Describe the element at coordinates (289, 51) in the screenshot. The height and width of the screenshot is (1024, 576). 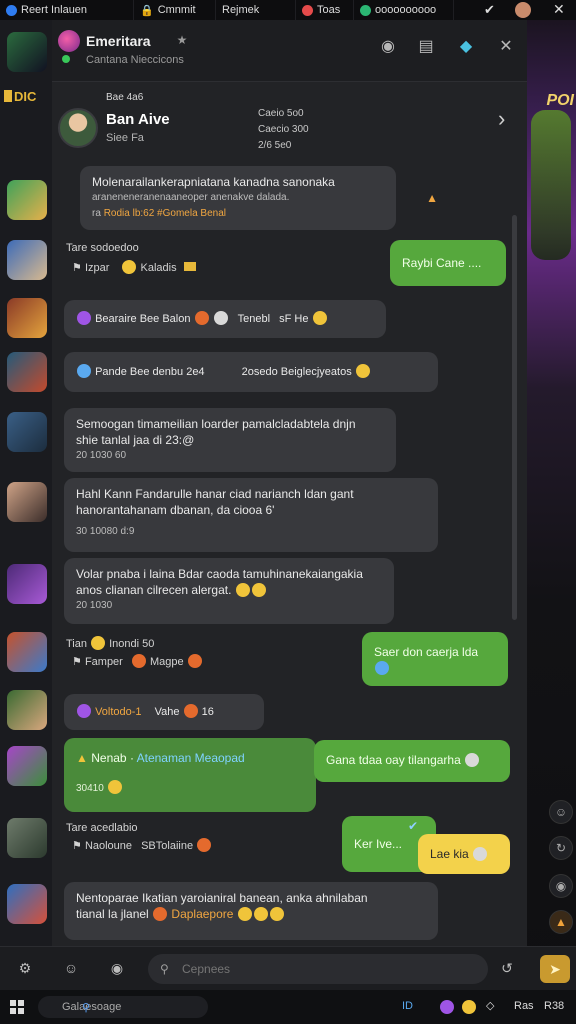
I see `chat-header: Emeritara Cantana Nieccicons ★ ◉ ▤ ◆ ✕` at that location.